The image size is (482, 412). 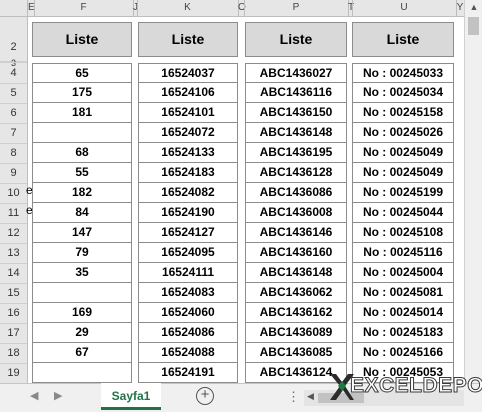 What do you see at coordinates (403, 273) in the screenshot?
I see `list-cell: No : 00245004` at bounding box center [403, 273].